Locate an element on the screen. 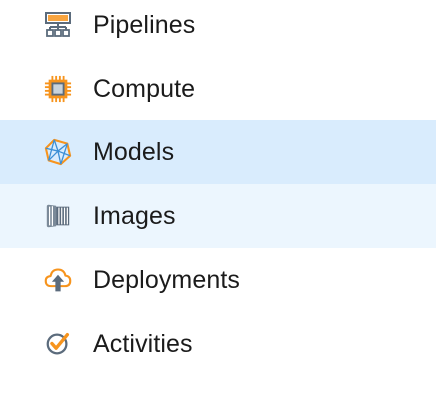 The image size is (436, 405). nav-label-compute: Compute is located at coordinates (144, 88).